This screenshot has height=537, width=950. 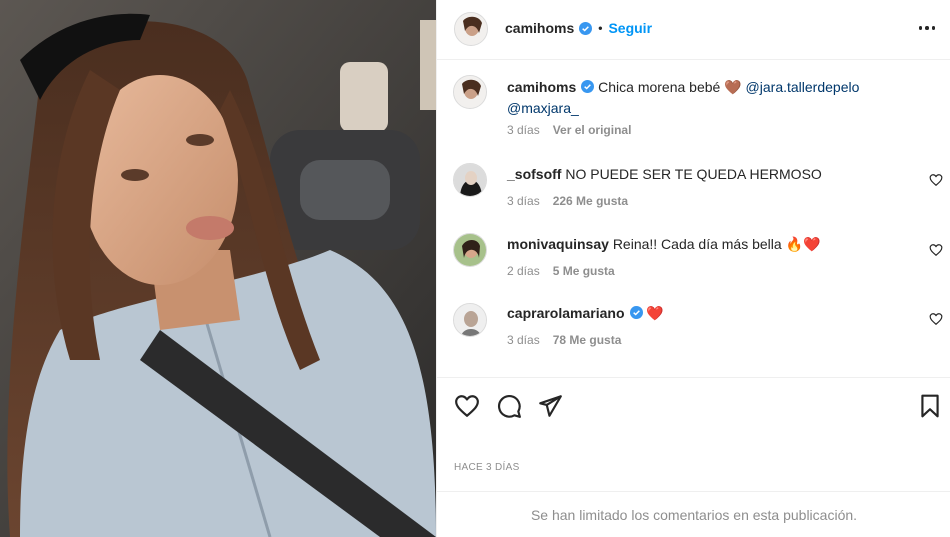 What do you see at coordinates (803, 87) in the screenshot?
I see `mention-link: @jara.tallerdepelo` at bounding box center [803, 87].